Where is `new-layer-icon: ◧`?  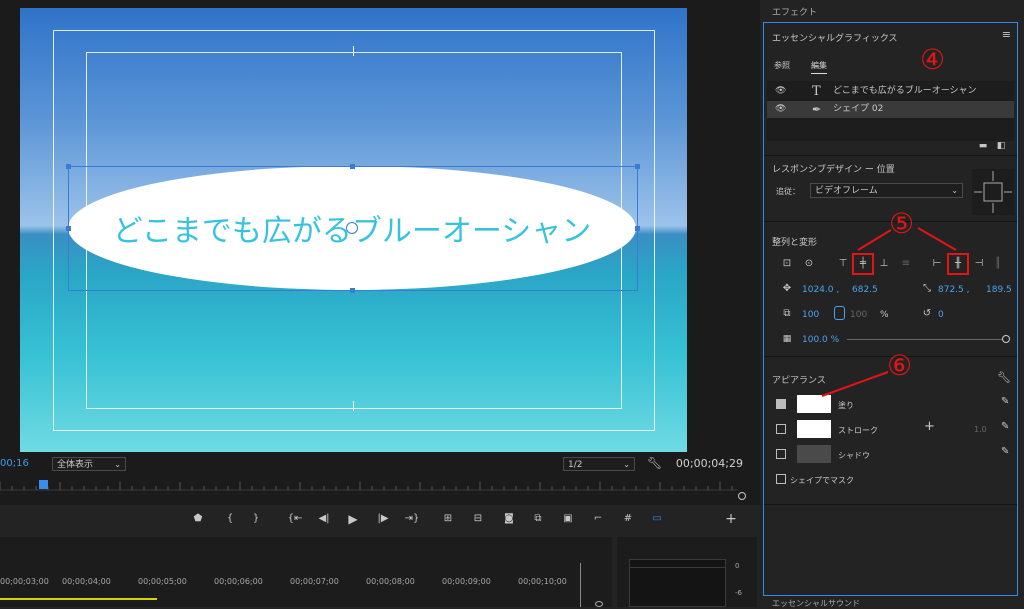 new-layer-icon: ◧ is located at coordinates (1001, 146).